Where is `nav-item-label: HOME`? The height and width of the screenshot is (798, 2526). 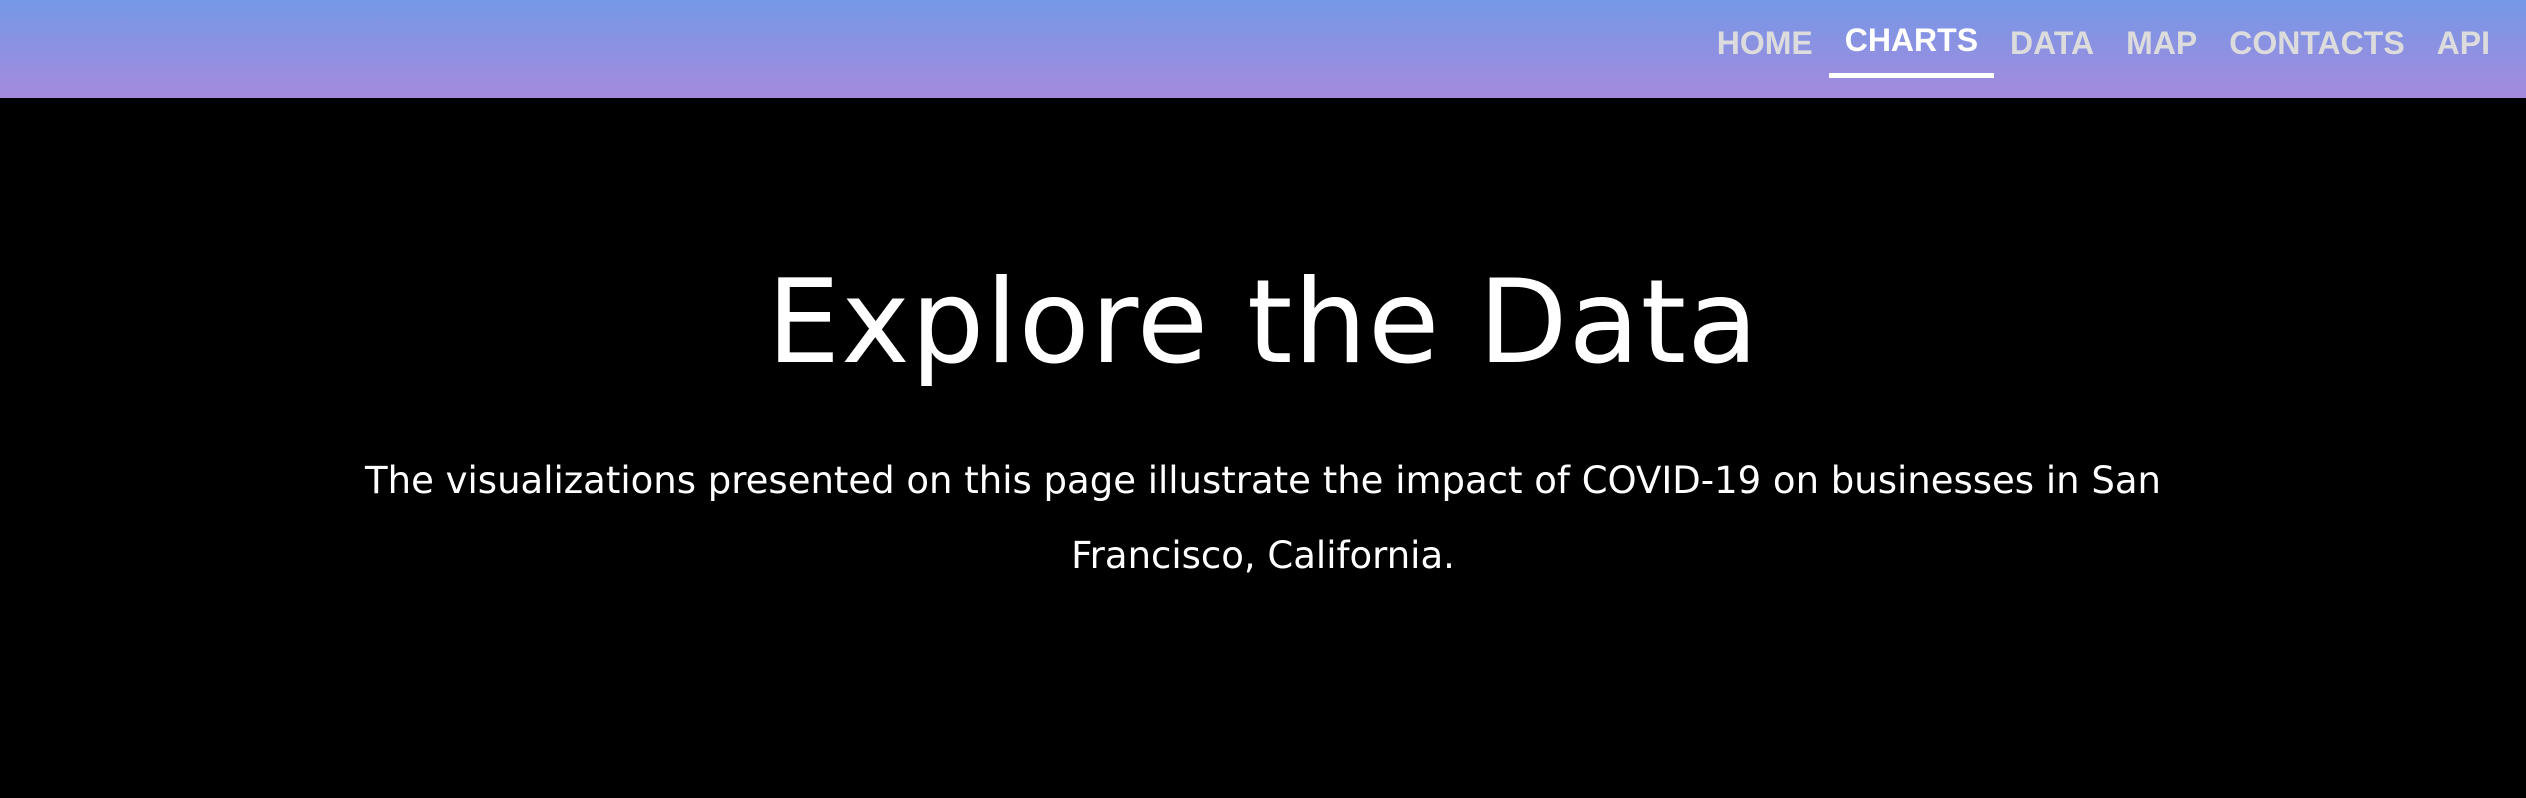
nav-item-label: HOME is located at coordinates (1764, 43).